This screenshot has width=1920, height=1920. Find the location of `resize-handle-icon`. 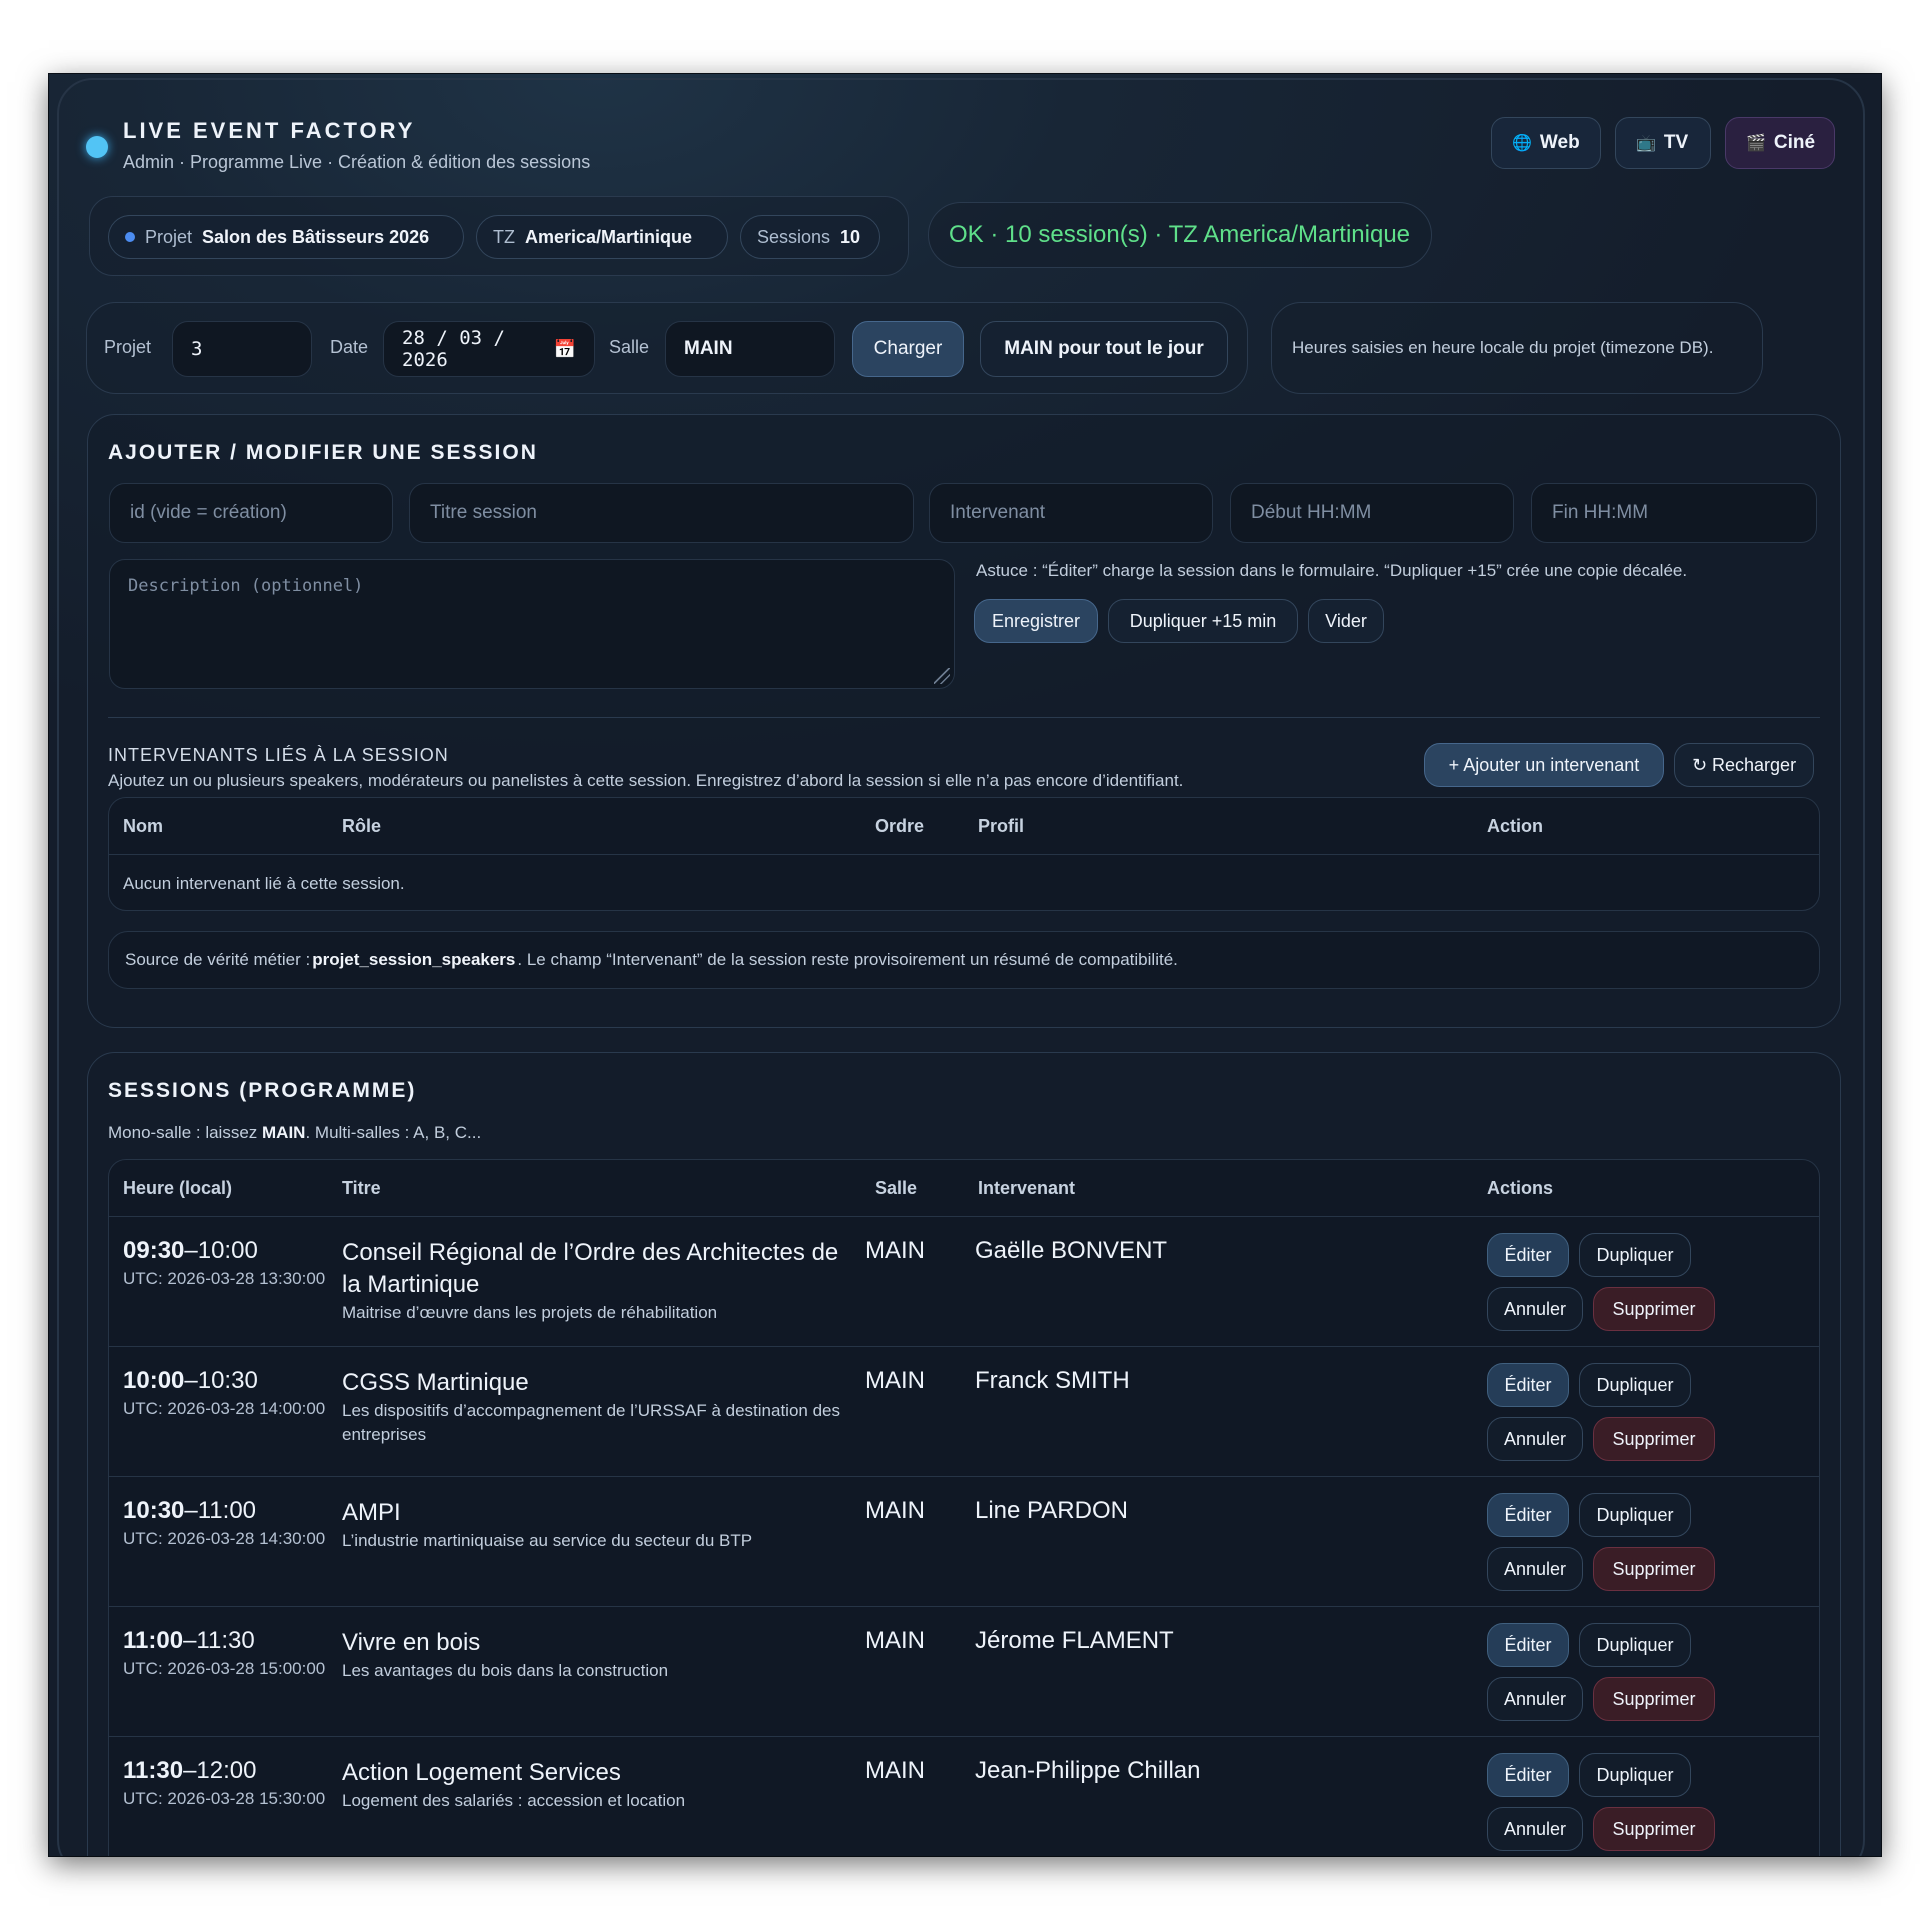

resize-handle-icon is located at coordinates (942, 676).